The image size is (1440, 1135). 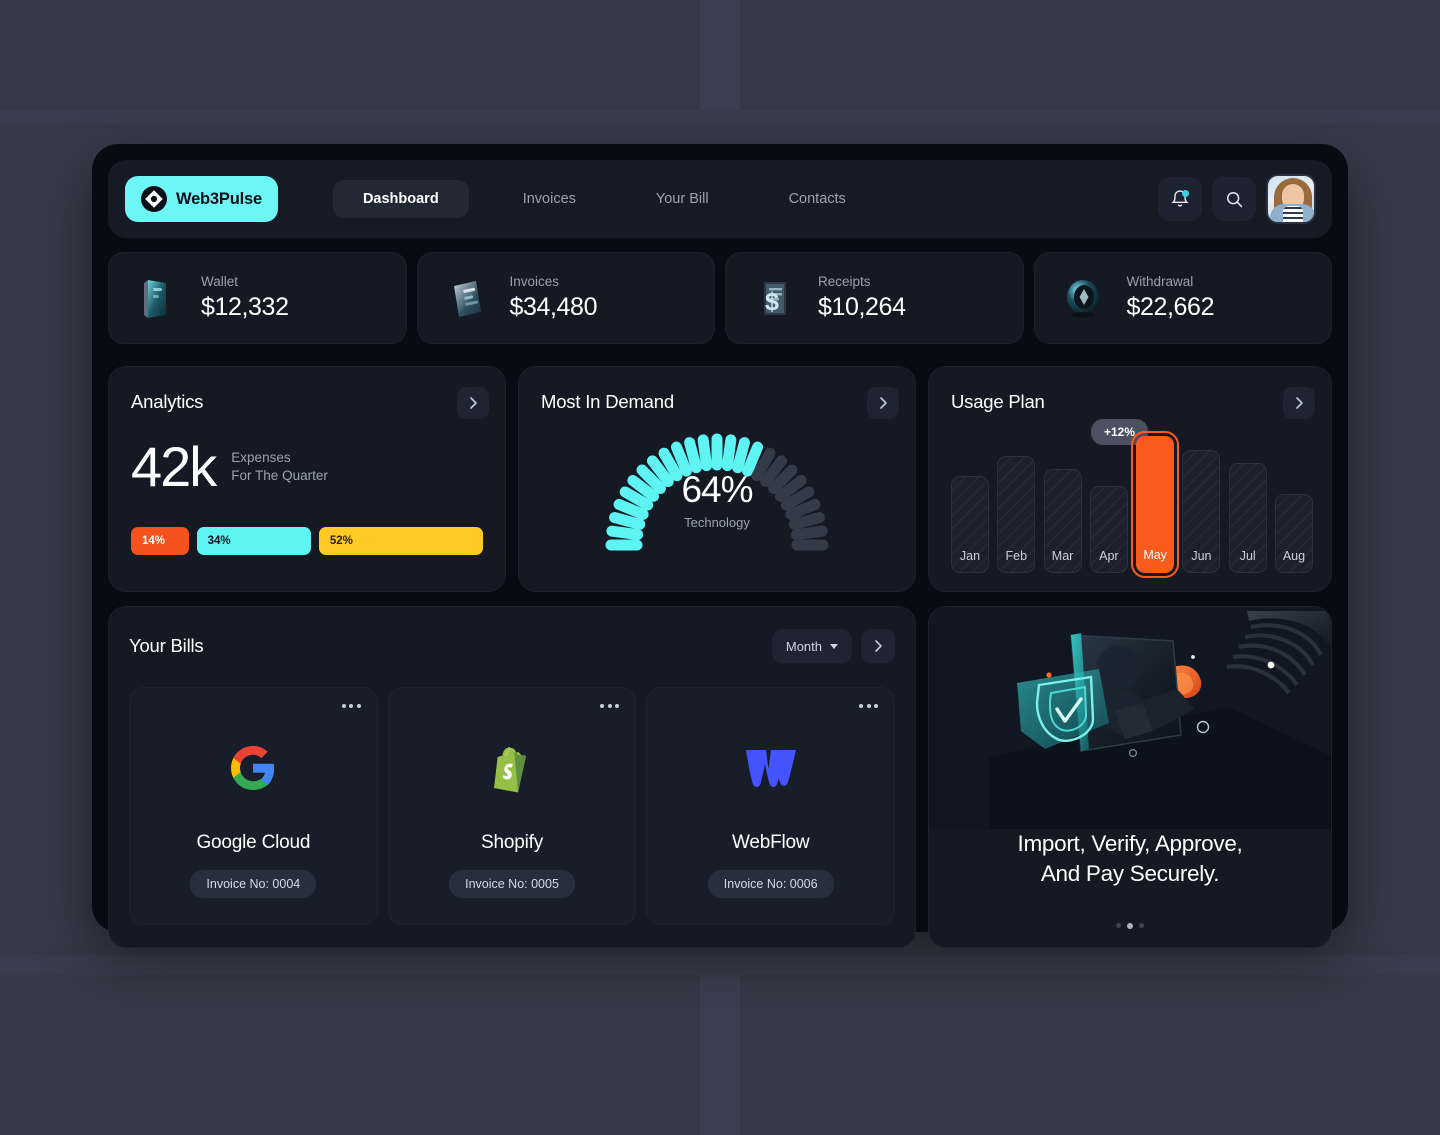 I want to click on bills-title: Your Bills, so click(x=166, y=646).